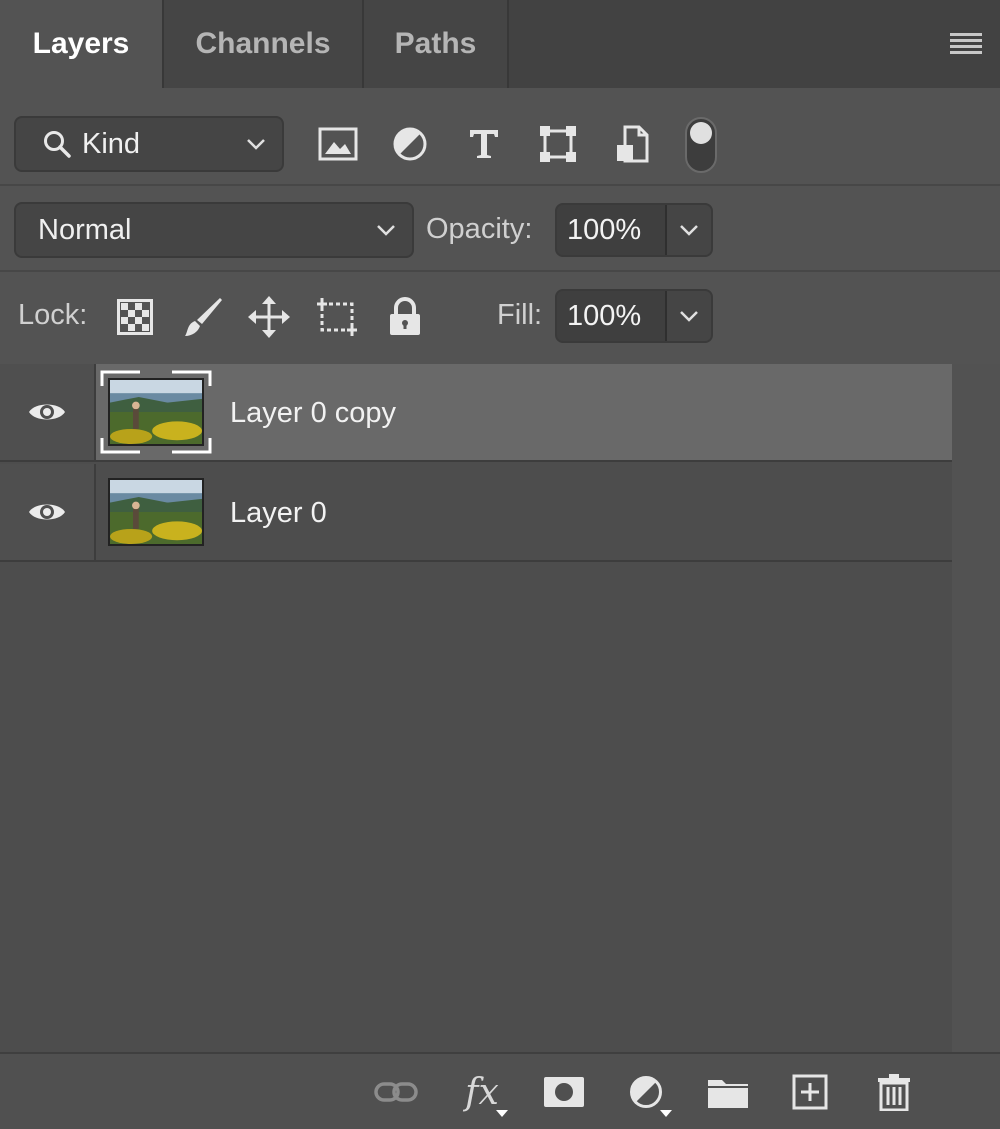 This screenshot has height=1129, width=1000. What do you see at coordinates (476, 513) in the screenshot?
I see `layer-row: Layer 0` at bounding box center [476, 513].